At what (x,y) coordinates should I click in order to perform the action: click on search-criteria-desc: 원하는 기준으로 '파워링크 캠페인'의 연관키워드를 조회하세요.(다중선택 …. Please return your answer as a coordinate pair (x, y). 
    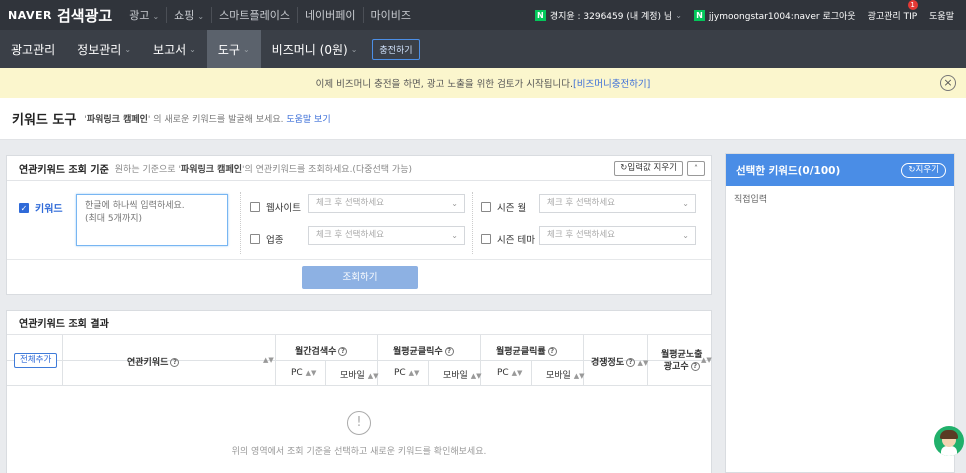
    Looking at the image, I should click on (263, 169).